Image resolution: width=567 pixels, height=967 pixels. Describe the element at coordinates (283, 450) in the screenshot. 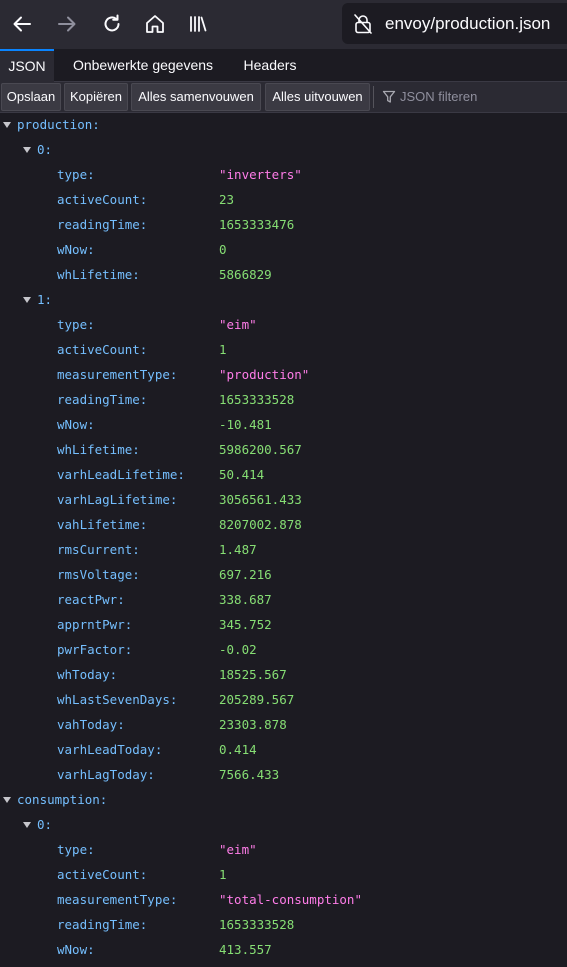

I see `json-field-row: whLifetime: 5986200.567` at that location.